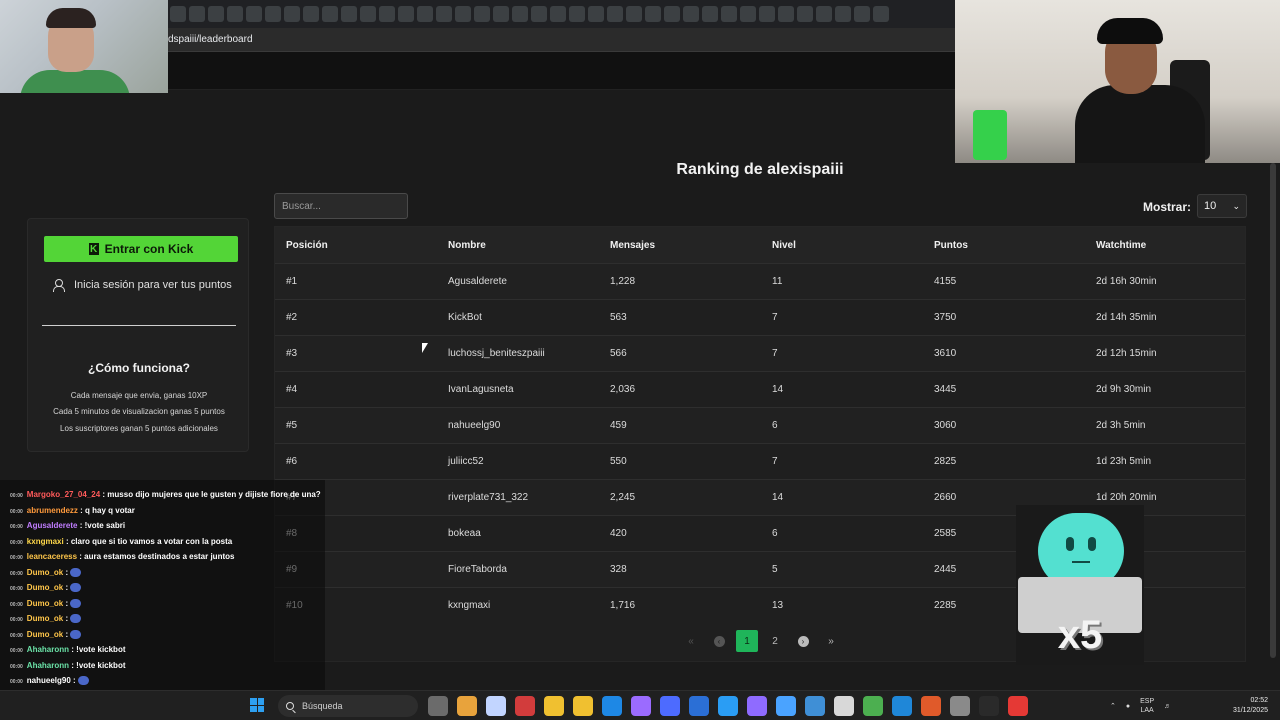 Image resolution: width=1280 pixels, height=720 pixels. I want to click on page-scrollbar, so click(1273, 410).